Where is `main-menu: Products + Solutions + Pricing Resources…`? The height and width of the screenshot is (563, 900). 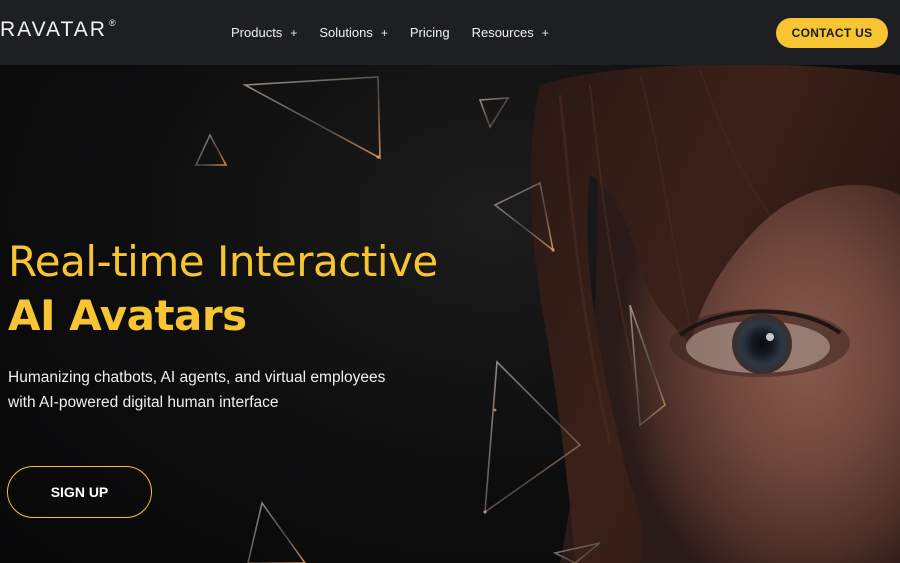 main-menu: Products + Solutions + Pricing Resources… is located at coordinates (401, 33).